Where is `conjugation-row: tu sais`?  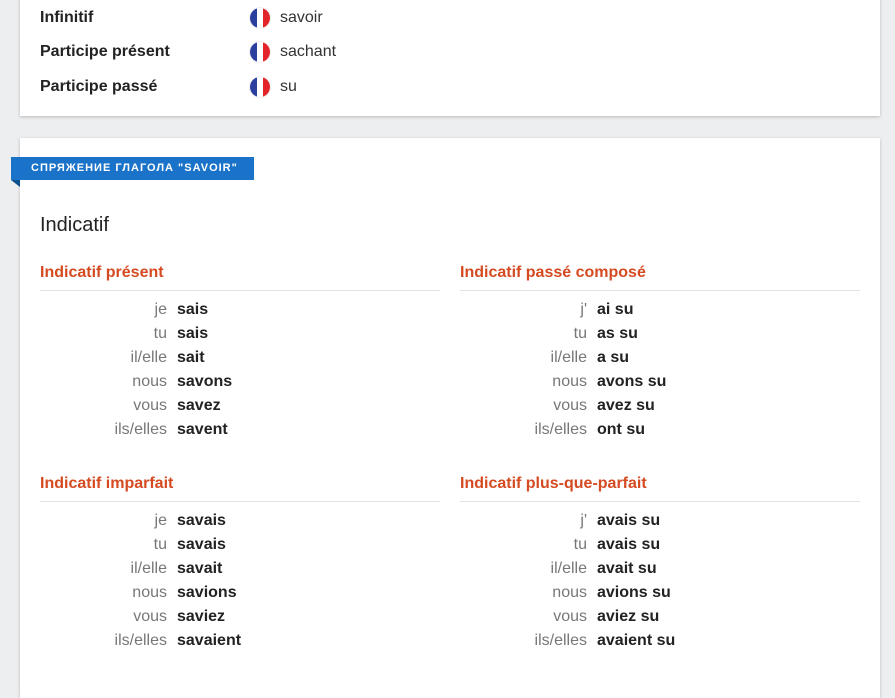
conjugation-row: tu sais is located at coordinates (240, 334).